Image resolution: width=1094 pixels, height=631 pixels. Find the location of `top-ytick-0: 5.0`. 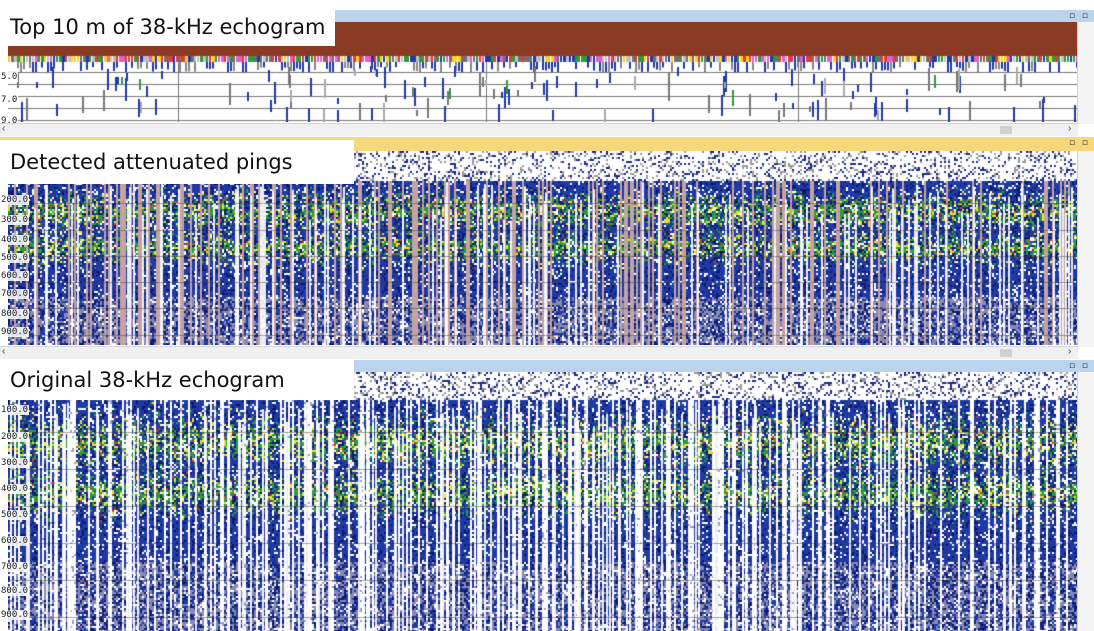

top-ytick-0: 5.0 is located at coordinates (9, 77).